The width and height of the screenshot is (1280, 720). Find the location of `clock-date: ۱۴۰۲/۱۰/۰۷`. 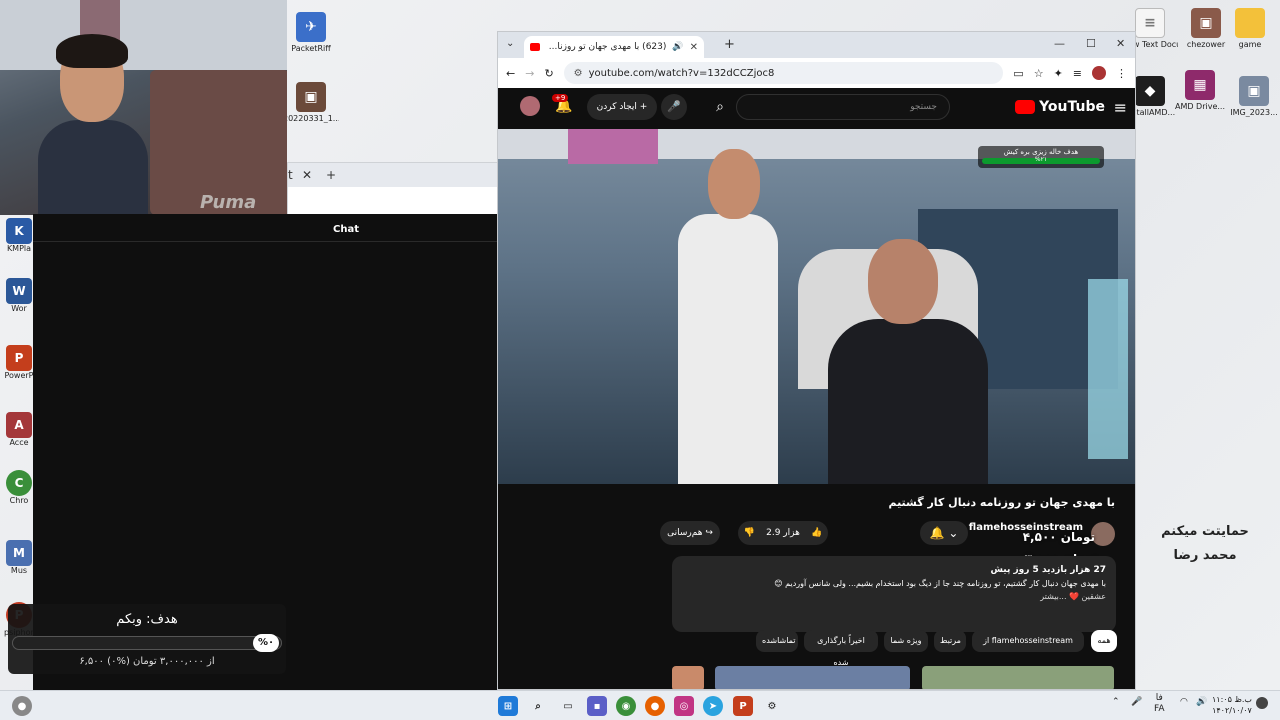

clock-date: ۱۴۰۲/۱۰/۰۷ is located at coordinates (1232, 710).